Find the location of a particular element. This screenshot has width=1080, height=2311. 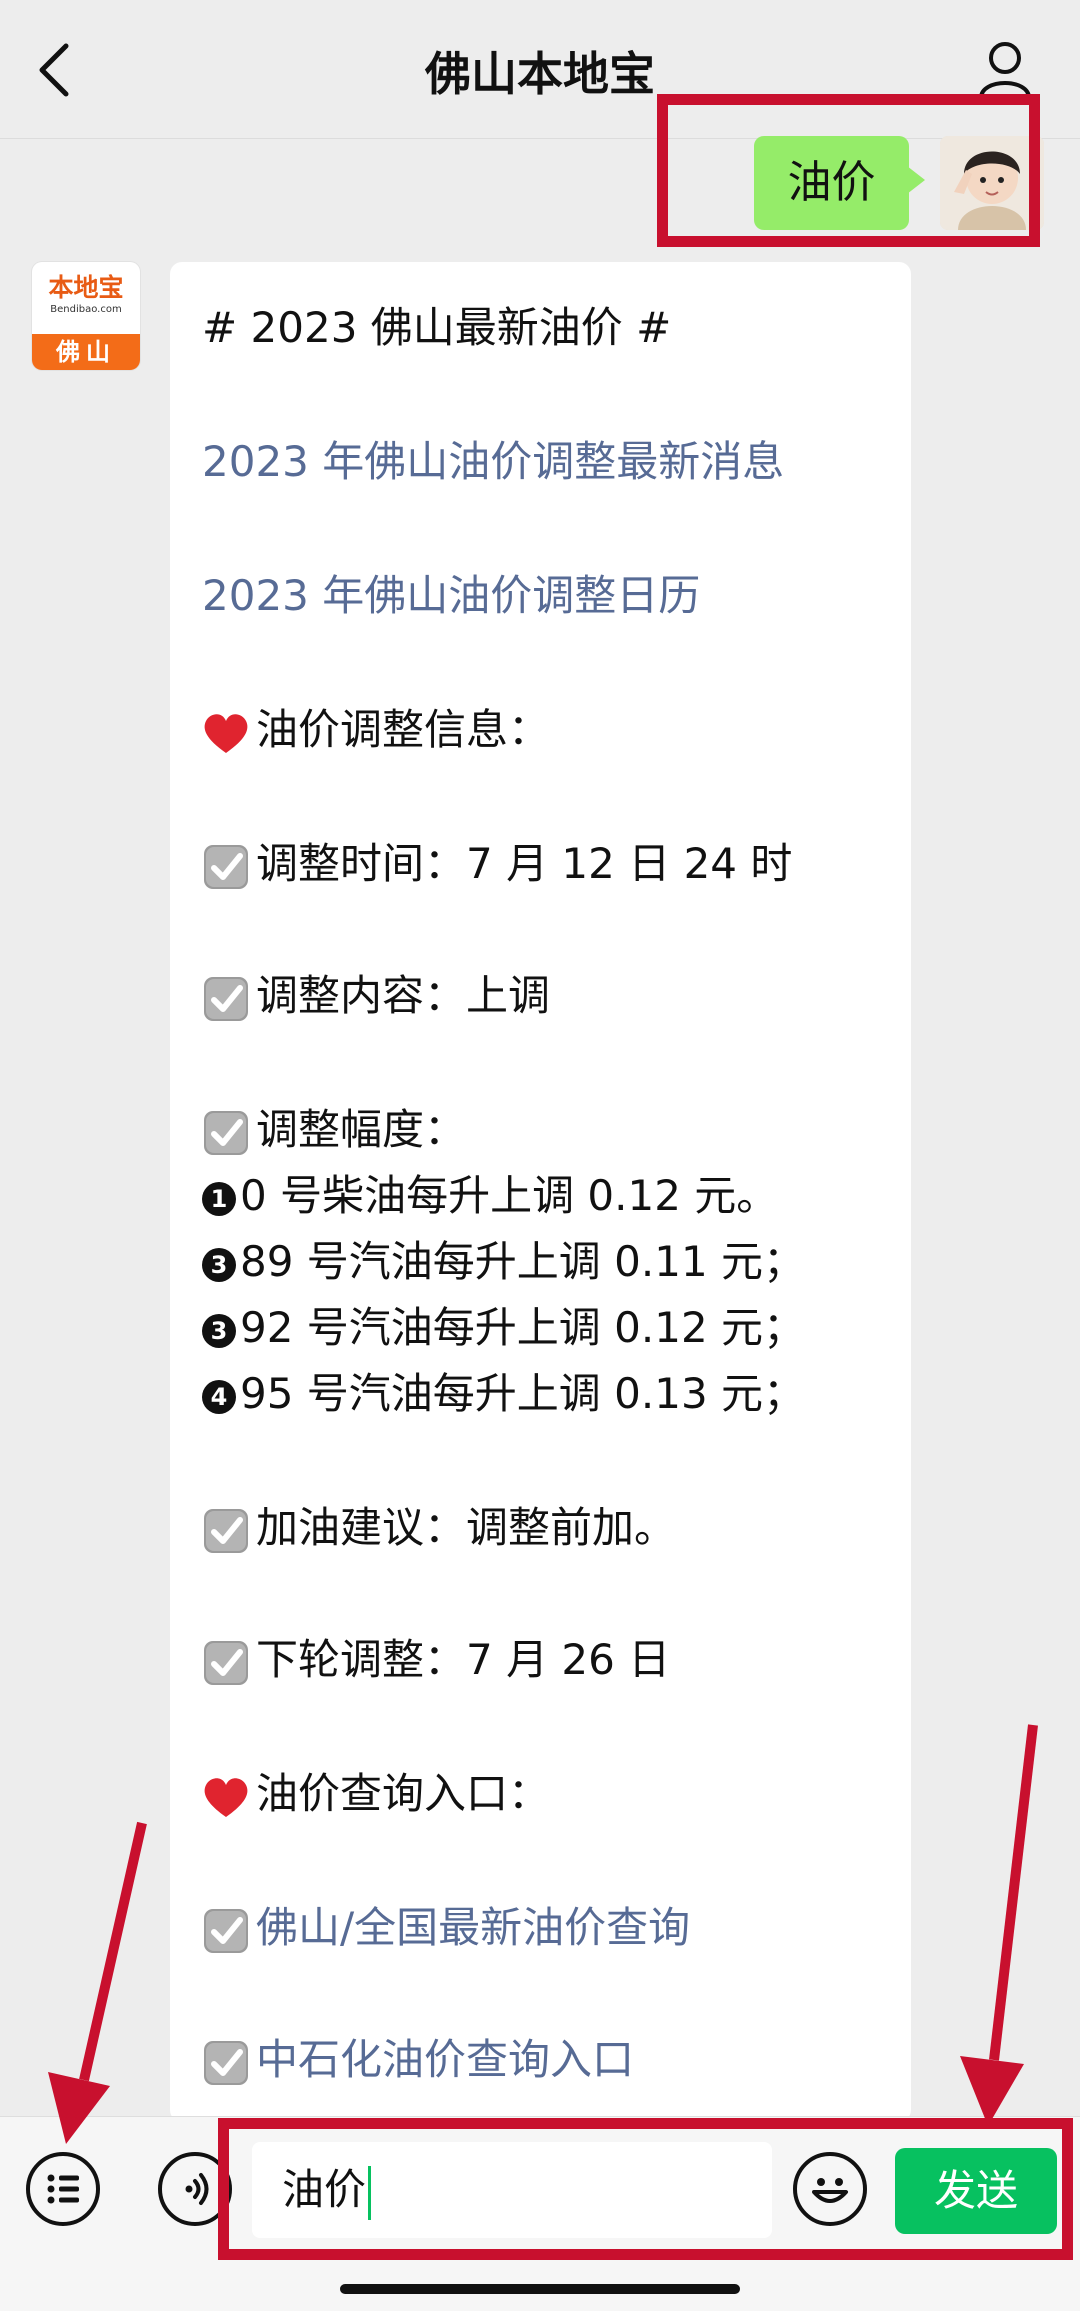

message-line-text: 调整幅度： is located at coordinates (361, 1129).